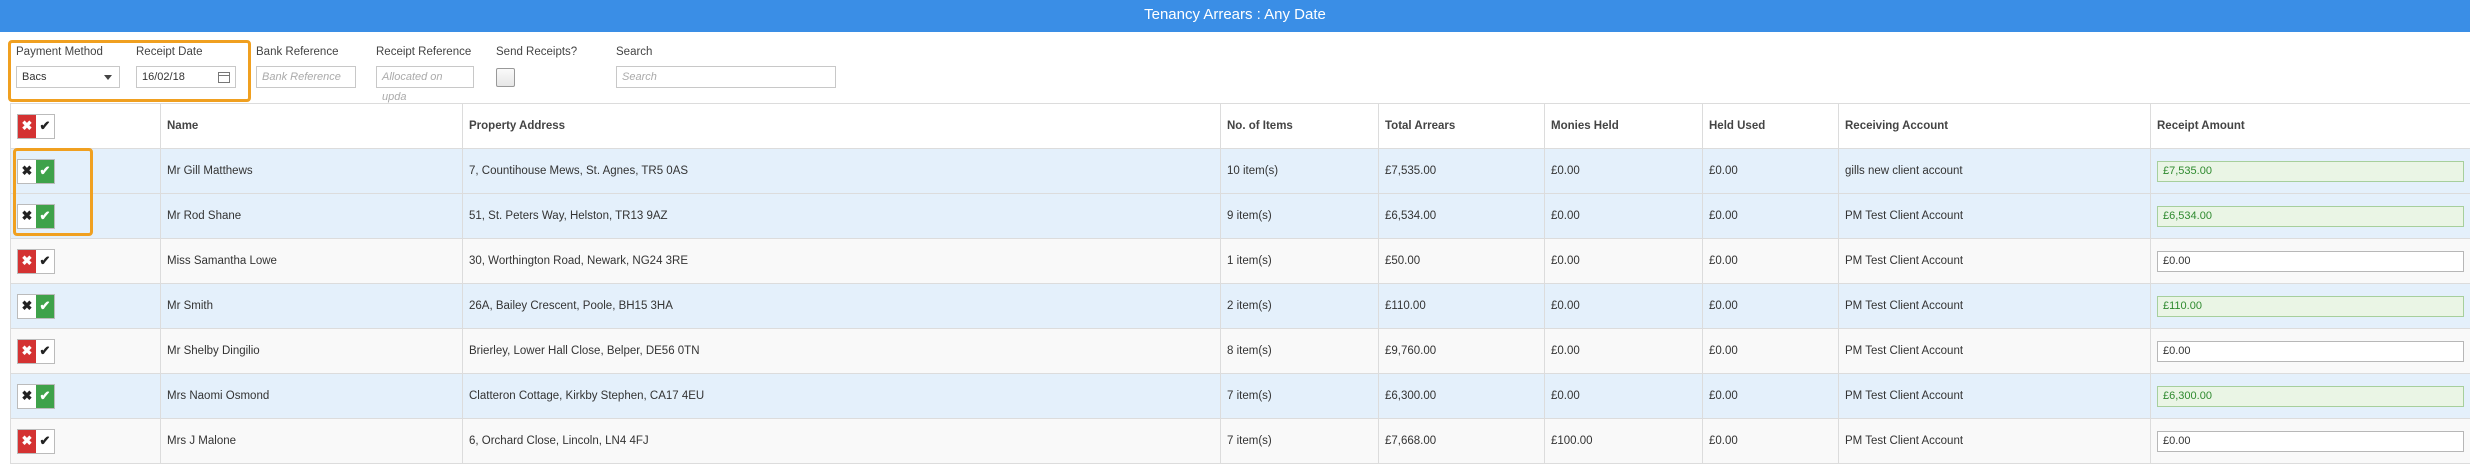 Image resolution: width=2470 pixels, height=471 pixels. What do you see at coordinates (1461, 216) in the screenshot?
I see `cell-total-arrears: £6,534.00` at bounding box center [1461, 216].